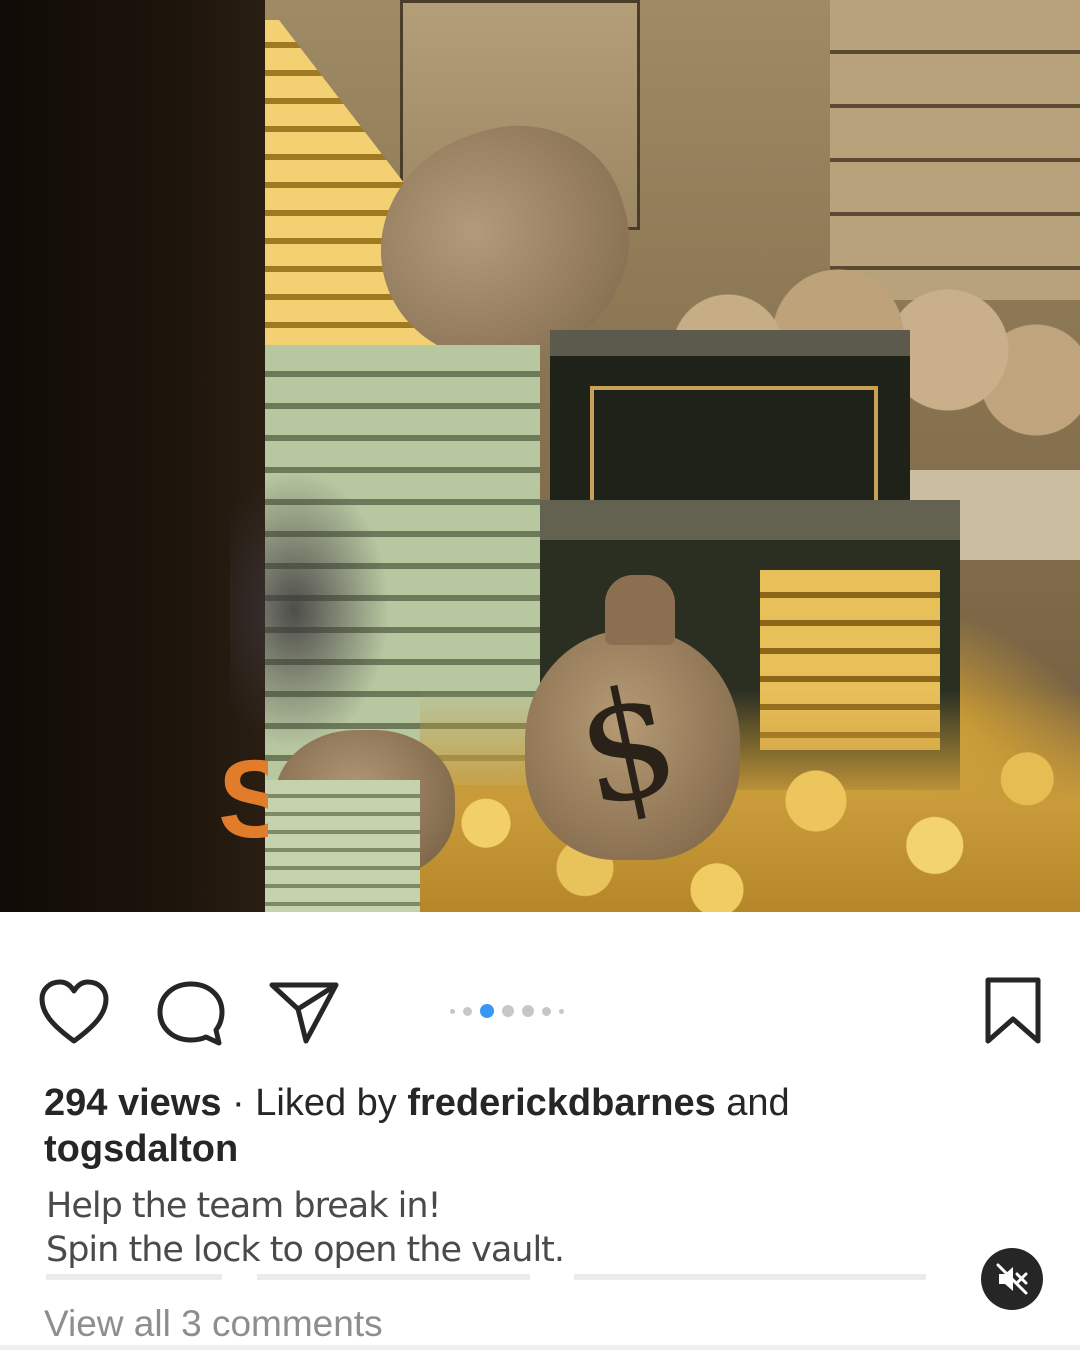 Image resolution: width=1080 pixels, height=1350 pixels. I want to click on bookmark-icon, so click(1013, 1010).